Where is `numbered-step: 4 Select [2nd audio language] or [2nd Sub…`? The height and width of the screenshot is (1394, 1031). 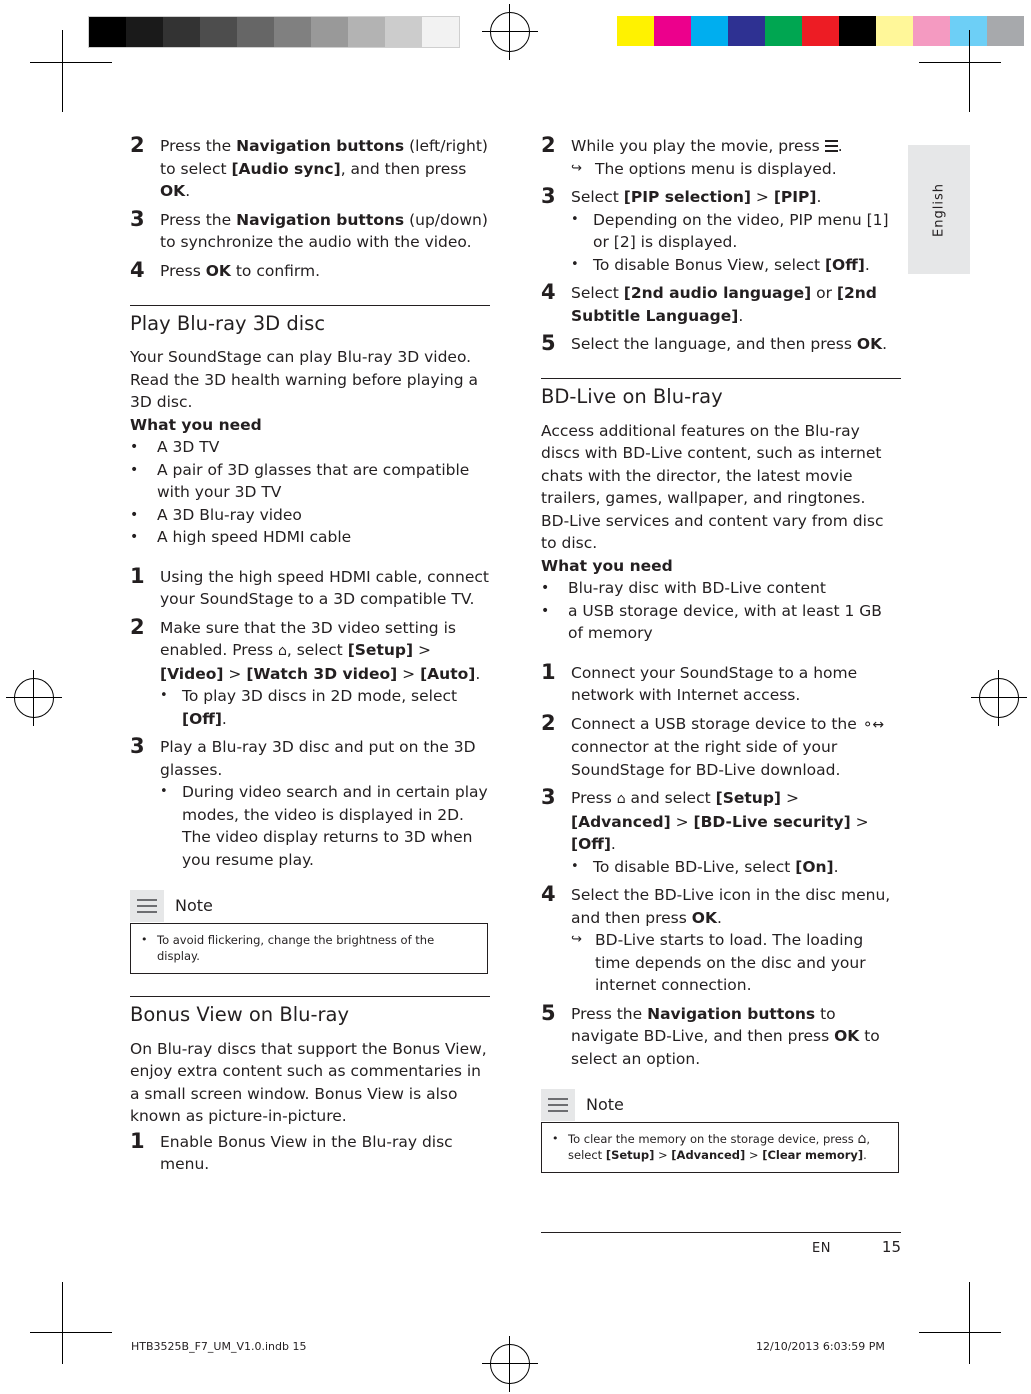 numbered-step: 4 Select [2nd audio language] or [2nd Sub… is located at coordinates (721, 303).